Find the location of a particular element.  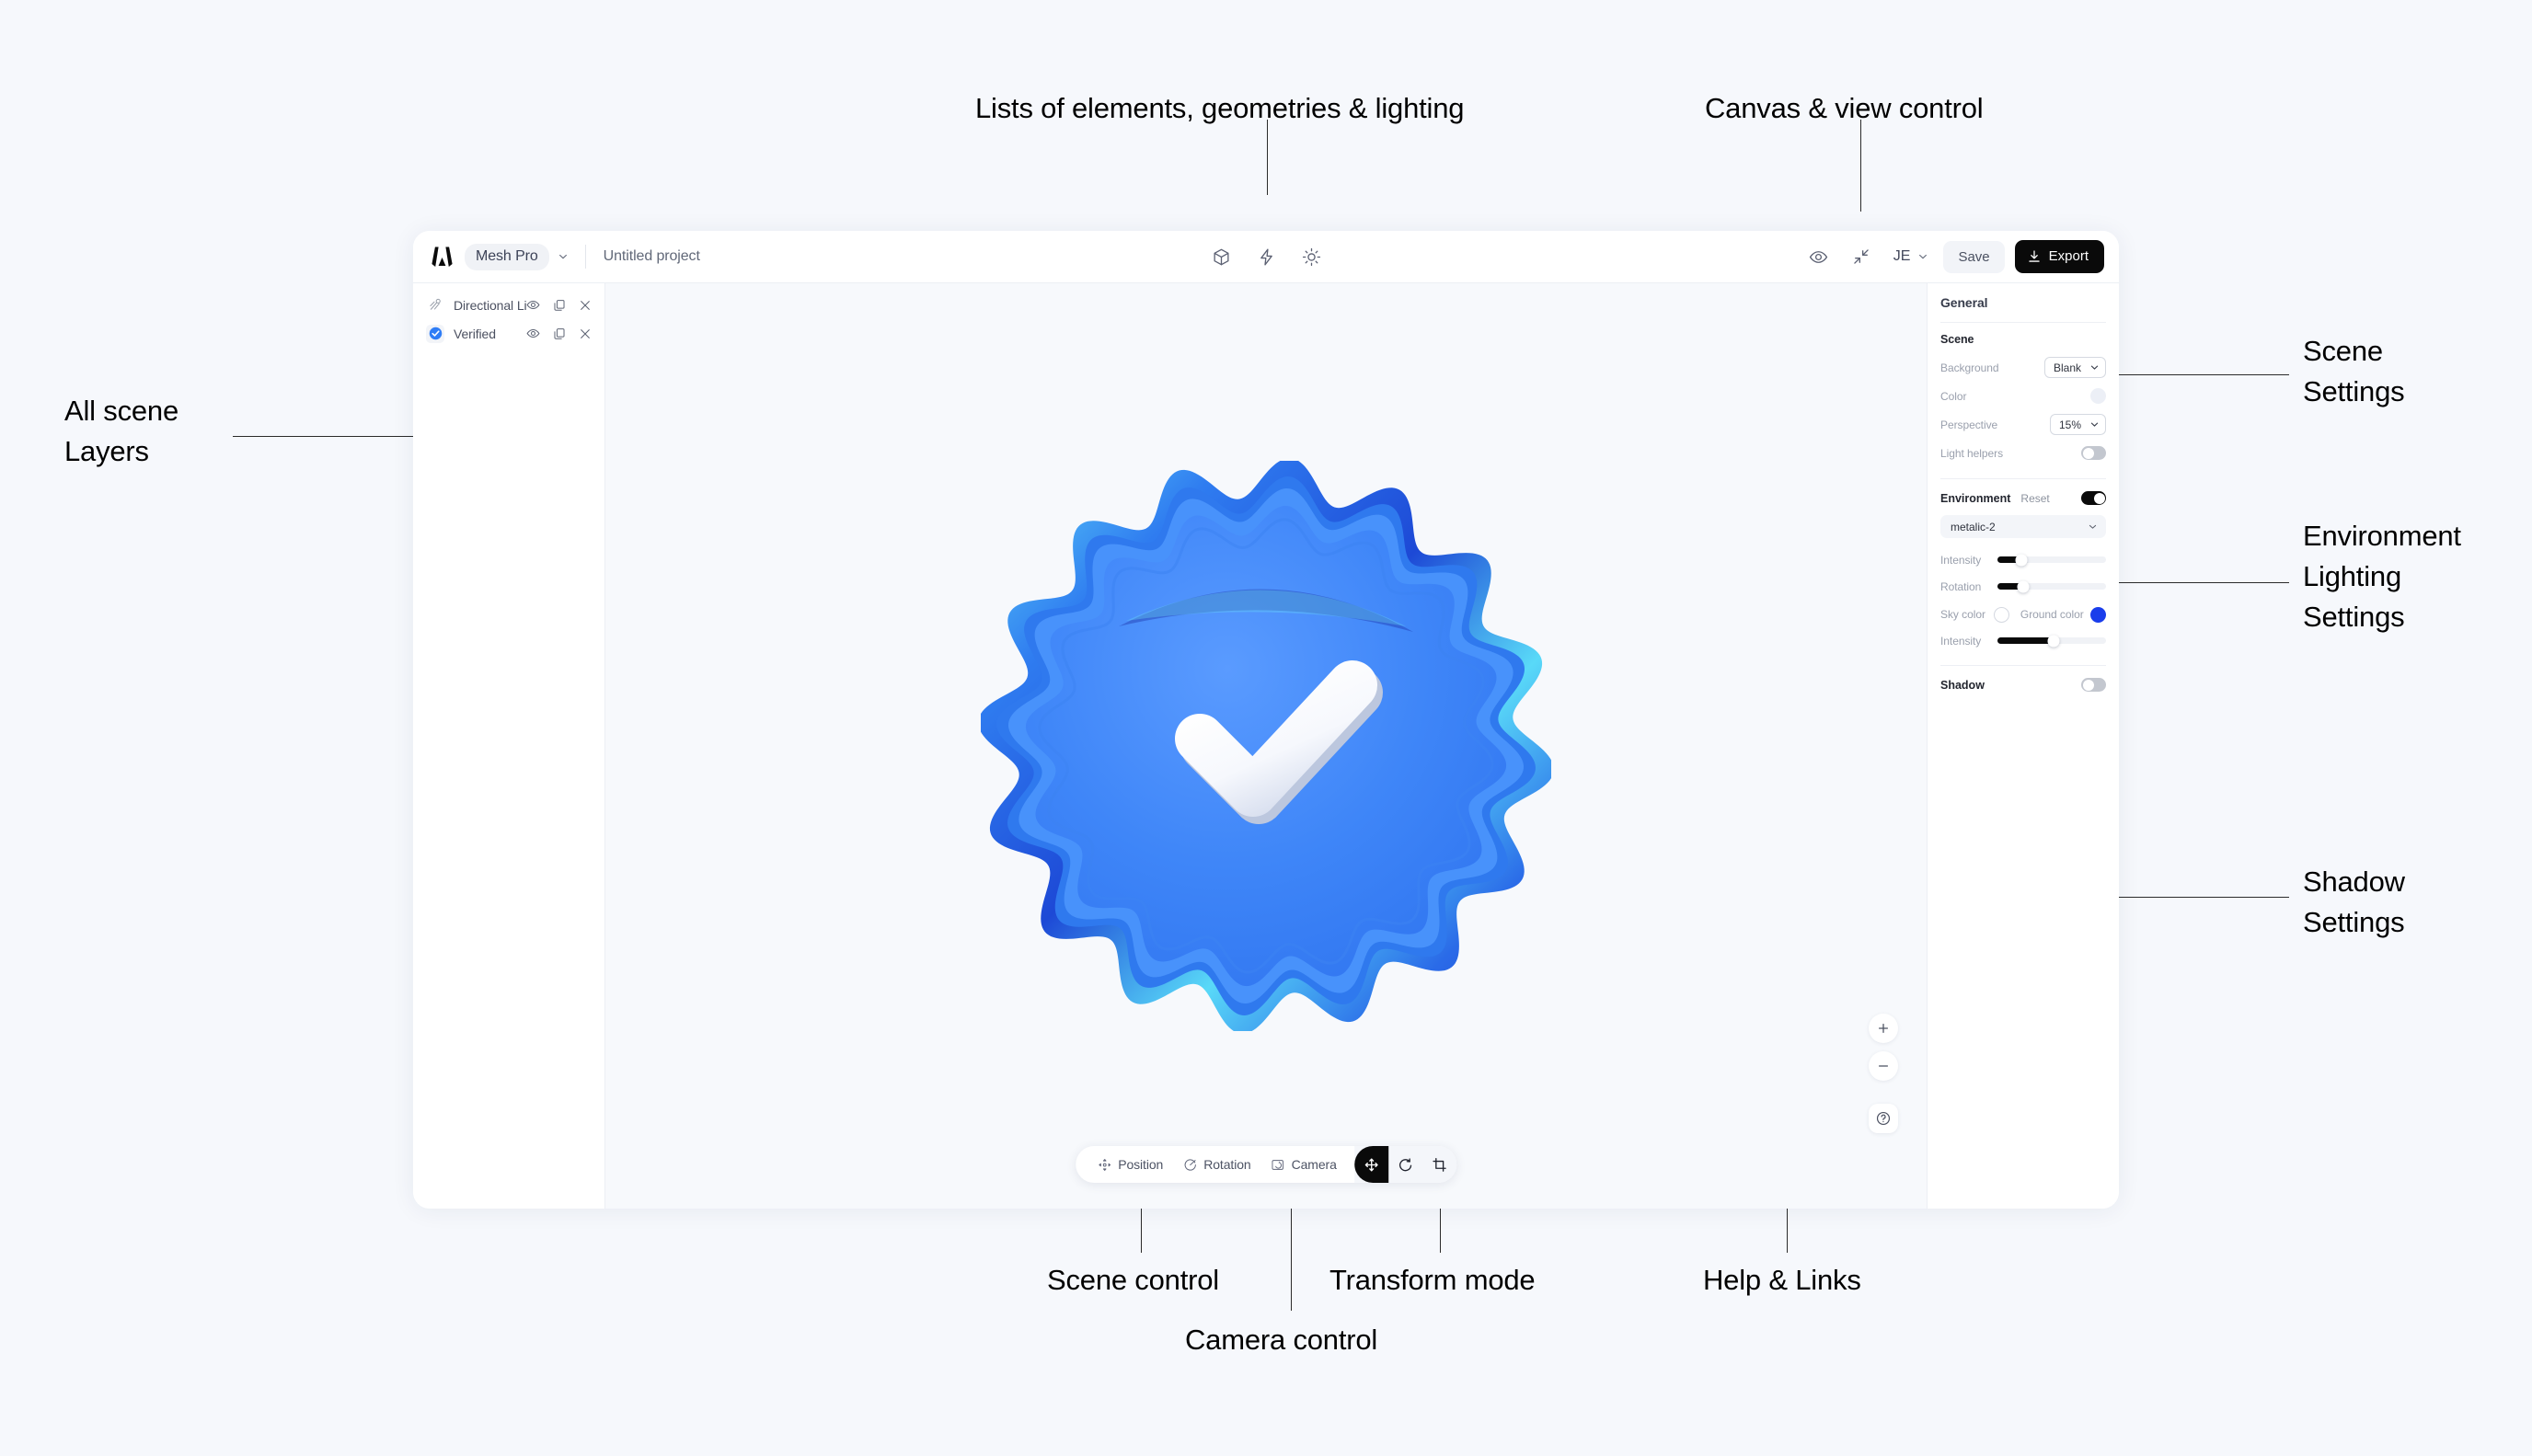

background-label: Background is located at coordinates (1970, 367).